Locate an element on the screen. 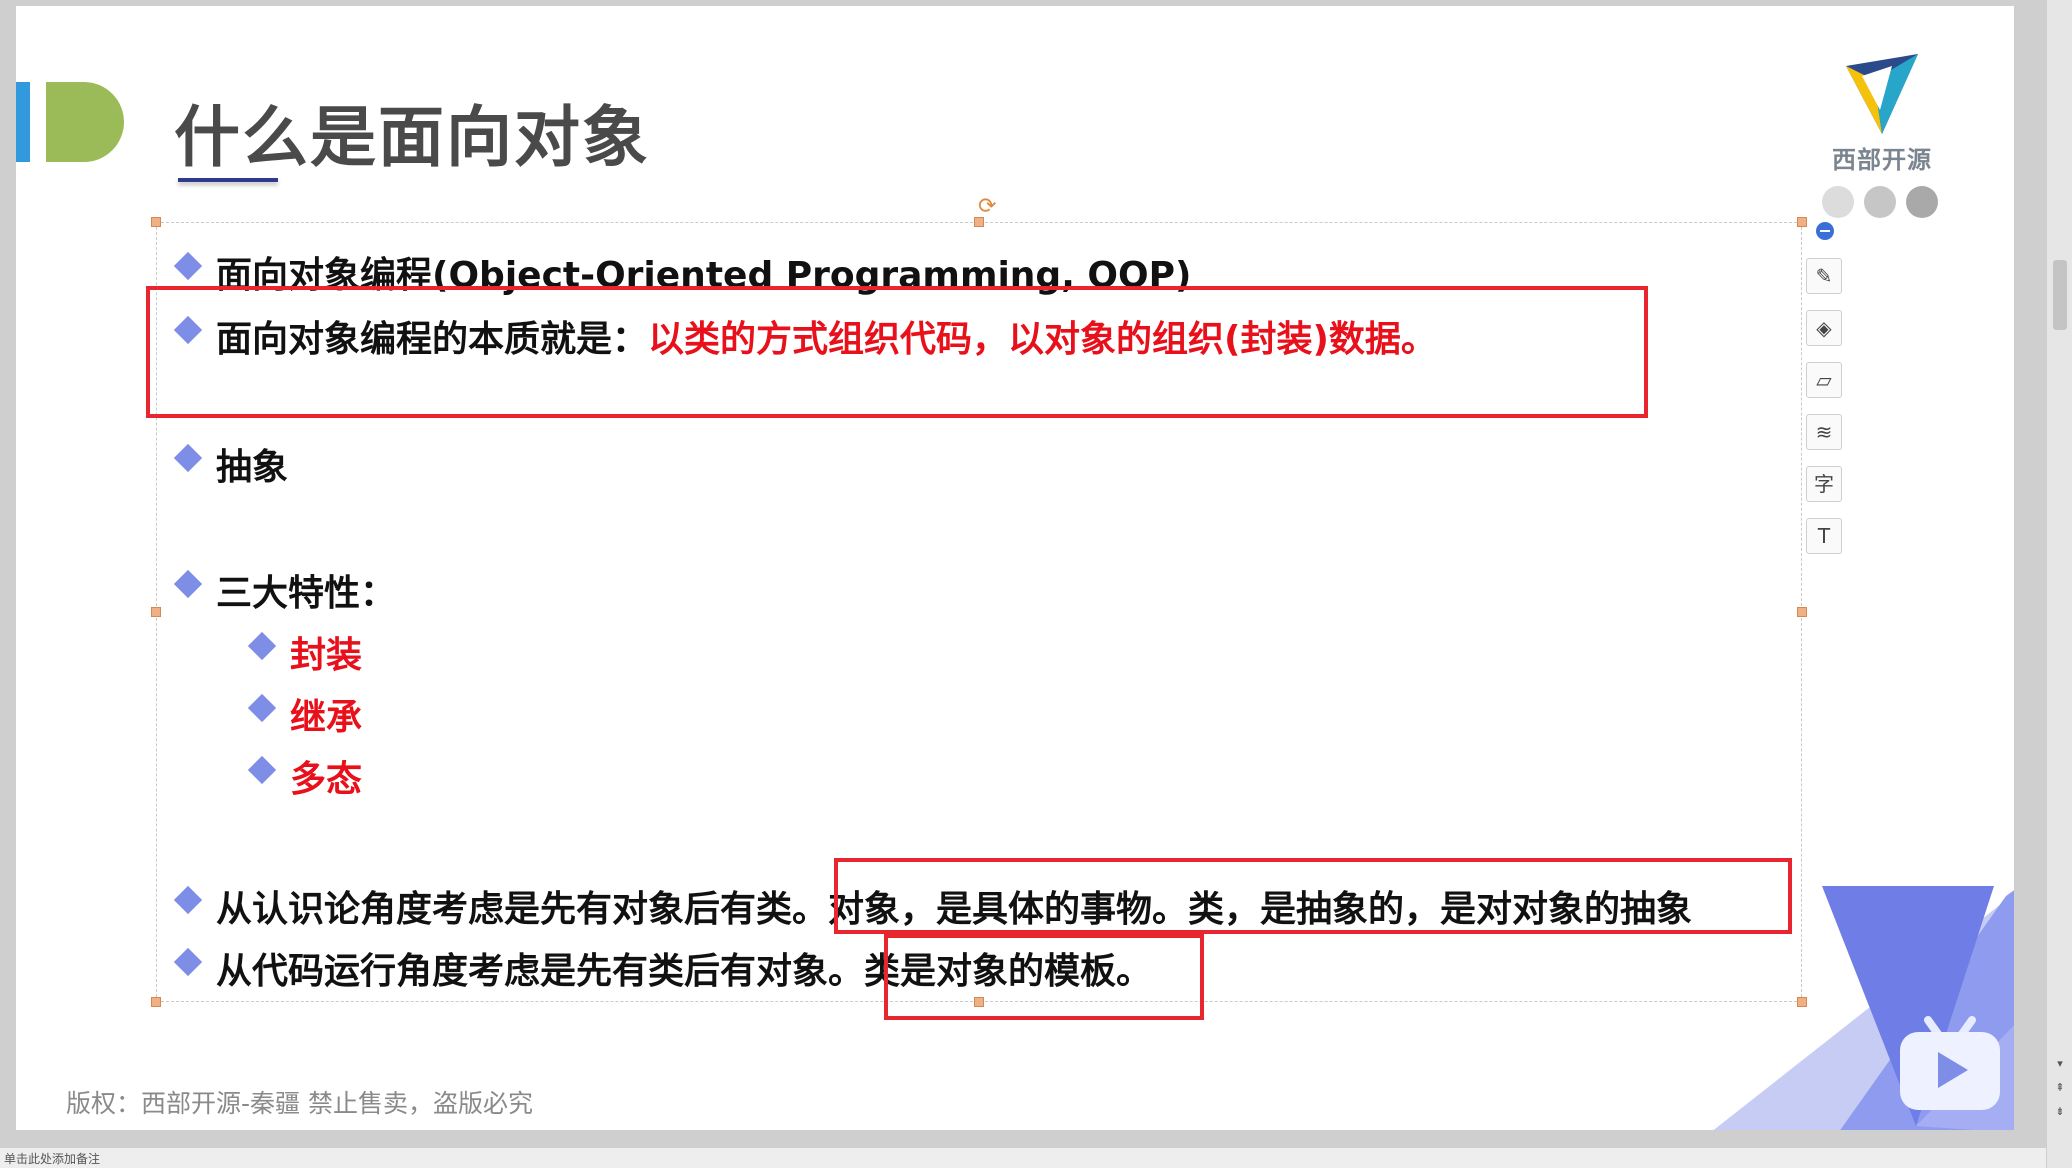 This screenshot has height=1168, width=2072. bullet-runtime-a: 从代码运行角度考虑是先有类后有对象。 is located at coordinates (540, 971).